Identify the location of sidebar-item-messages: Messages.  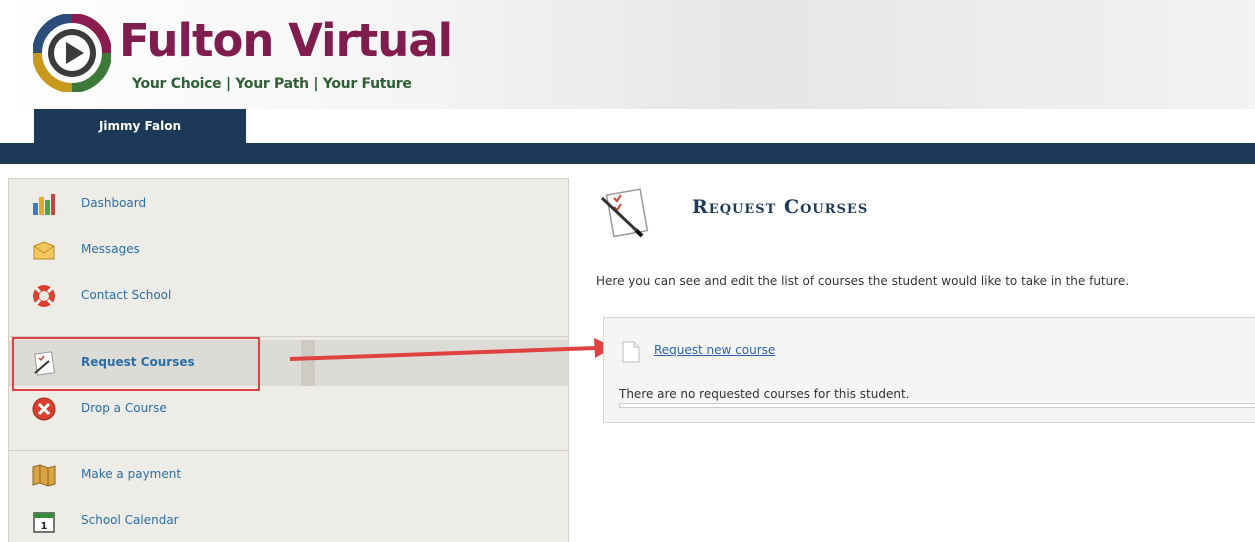
(288, 250).